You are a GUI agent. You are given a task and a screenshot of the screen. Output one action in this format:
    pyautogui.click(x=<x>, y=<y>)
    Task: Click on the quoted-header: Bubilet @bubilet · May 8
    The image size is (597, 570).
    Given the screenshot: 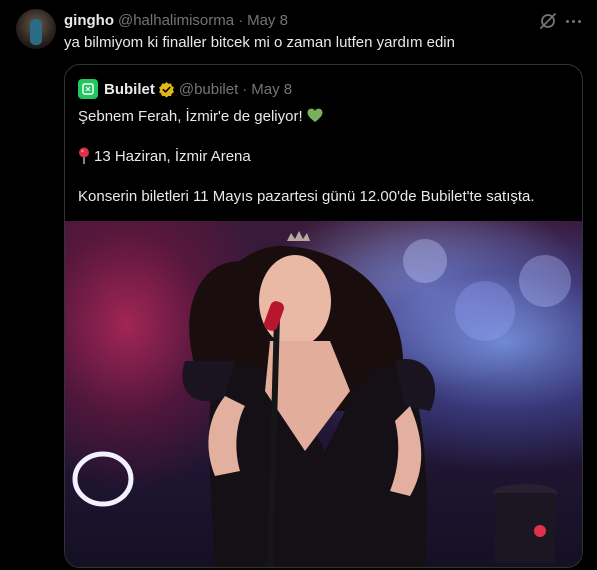 What is the action you would take?
    pyautogui.click(x=185, y=89)
    